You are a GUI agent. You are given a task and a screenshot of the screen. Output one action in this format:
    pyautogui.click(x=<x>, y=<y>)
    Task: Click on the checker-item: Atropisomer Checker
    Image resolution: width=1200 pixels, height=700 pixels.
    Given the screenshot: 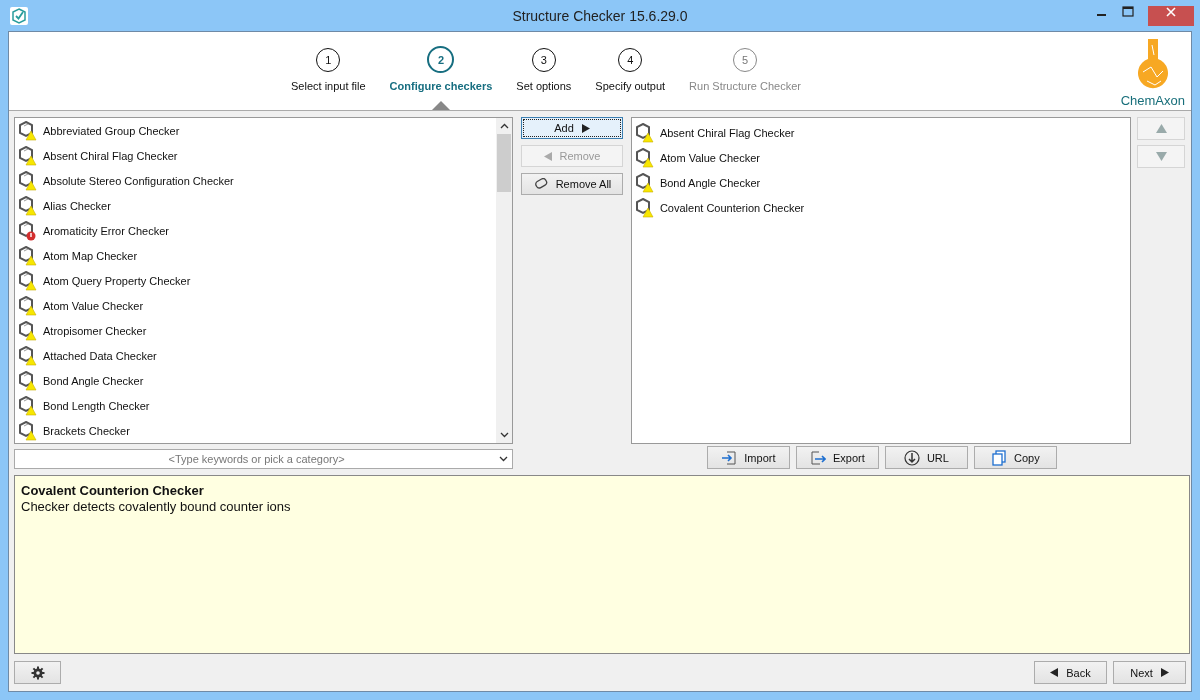 What is the action you would take?
    pyautogui.click(x=256, y=330)
    